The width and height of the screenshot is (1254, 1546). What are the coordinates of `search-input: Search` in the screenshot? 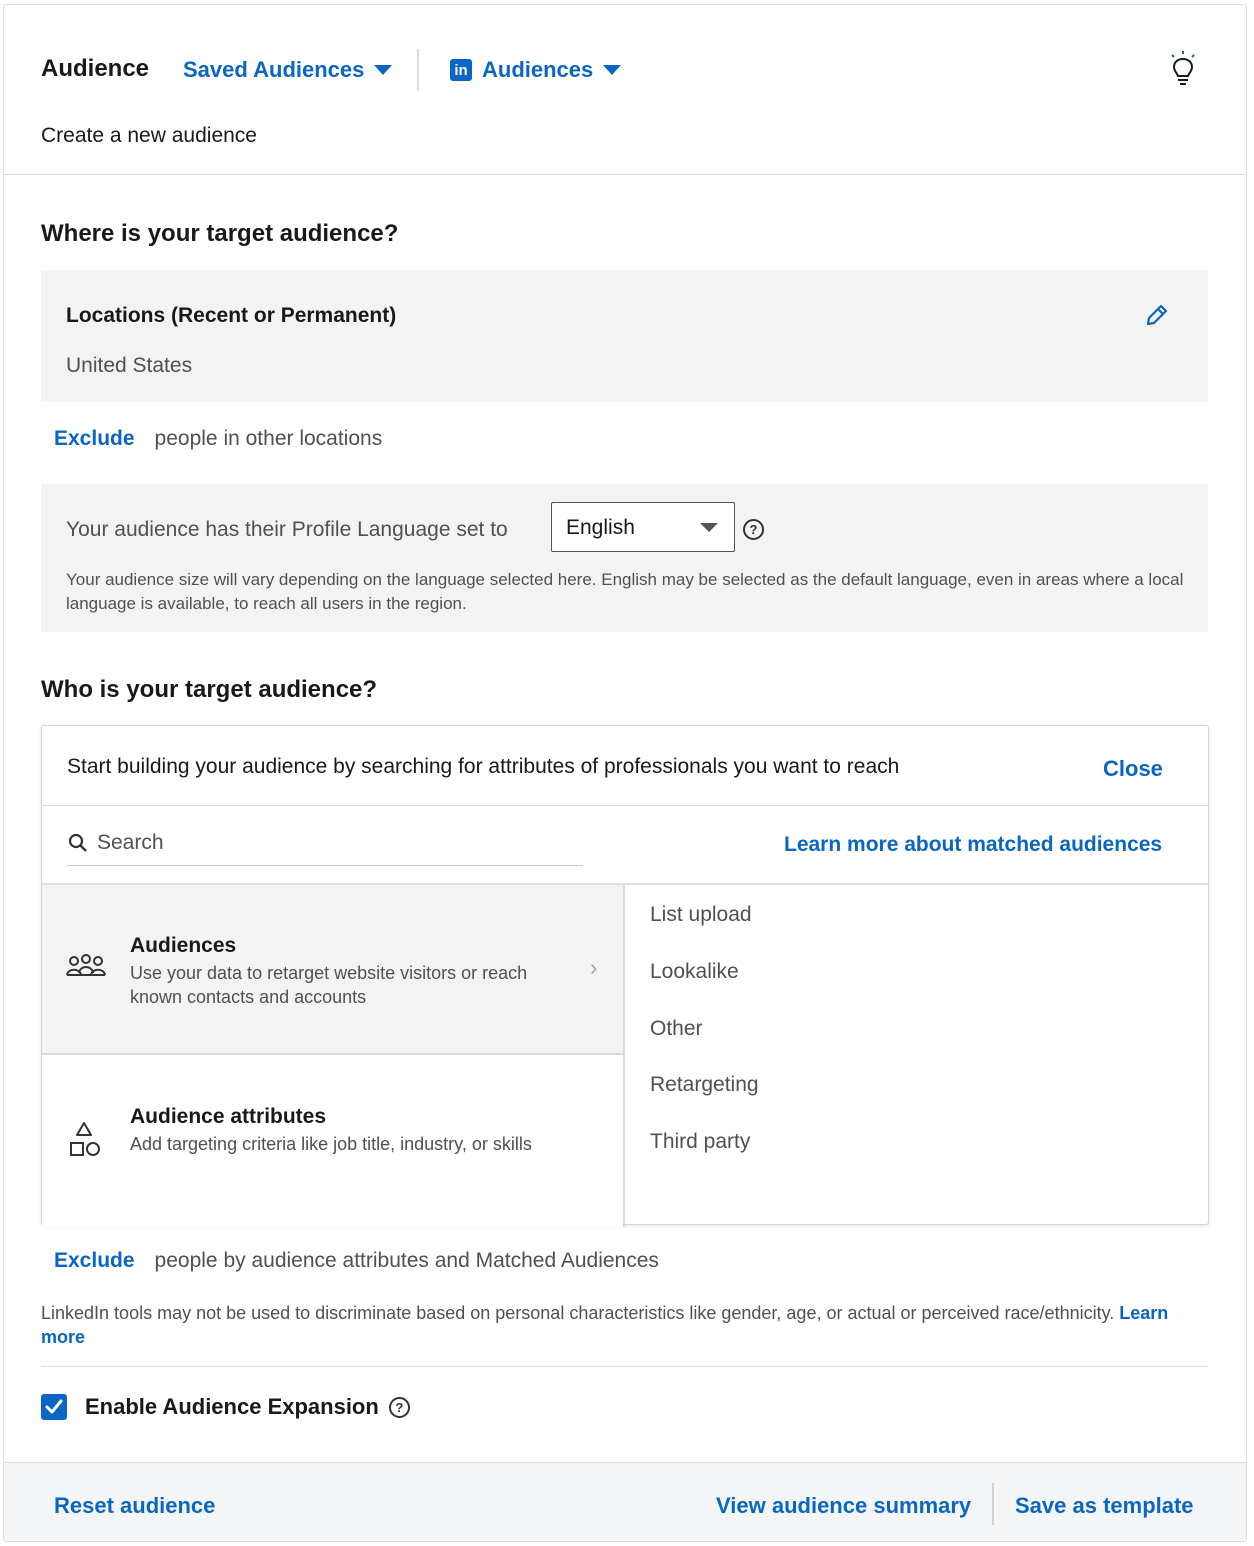 It's located at (325, 846).